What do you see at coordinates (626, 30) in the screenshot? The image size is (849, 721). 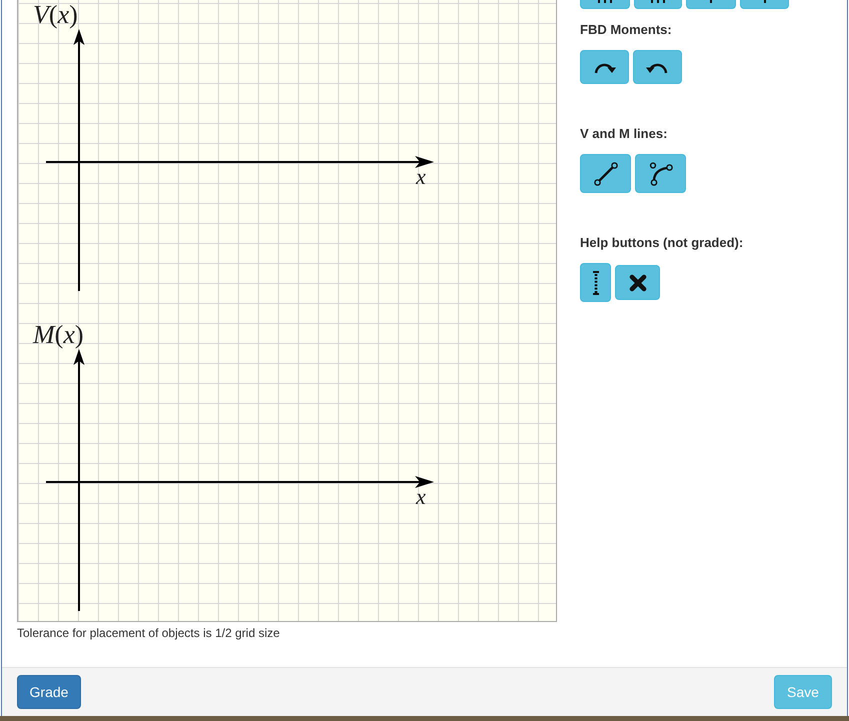 I see `section-title: FBD Moments:` at bounding box center [626, 30].